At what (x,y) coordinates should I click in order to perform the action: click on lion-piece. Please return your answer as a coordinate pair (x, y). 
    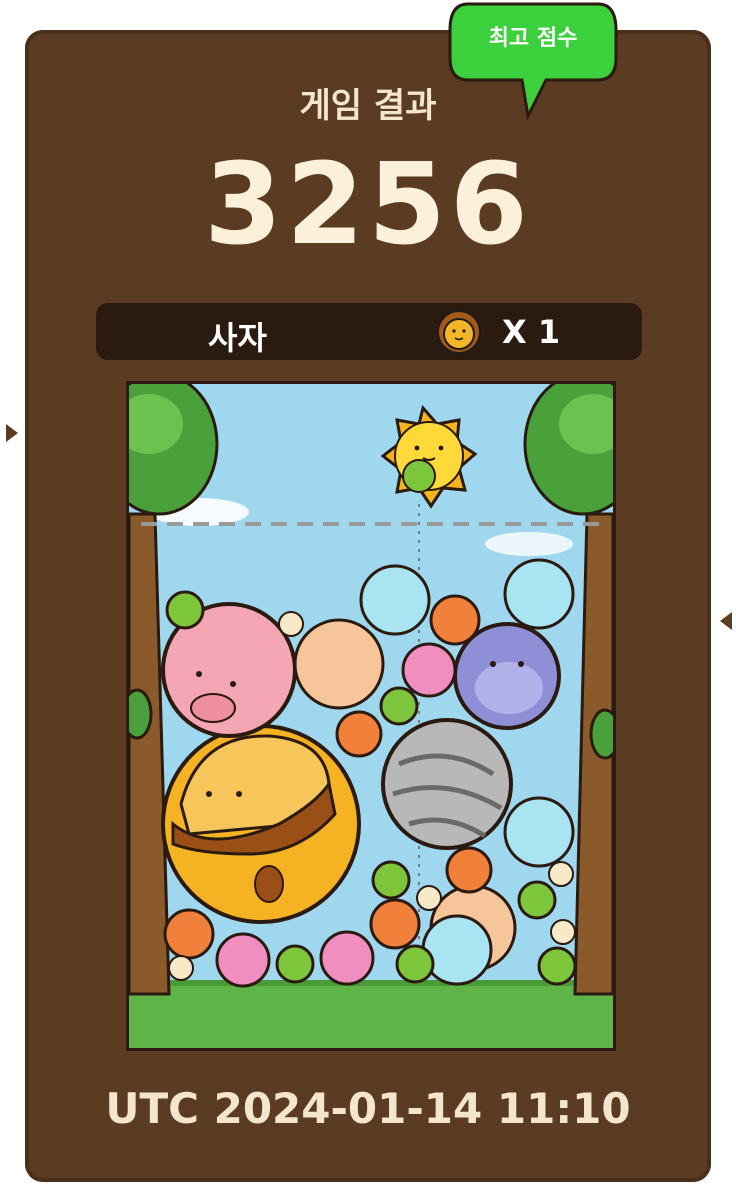
    Looking at the image, I should click on (261, 824).